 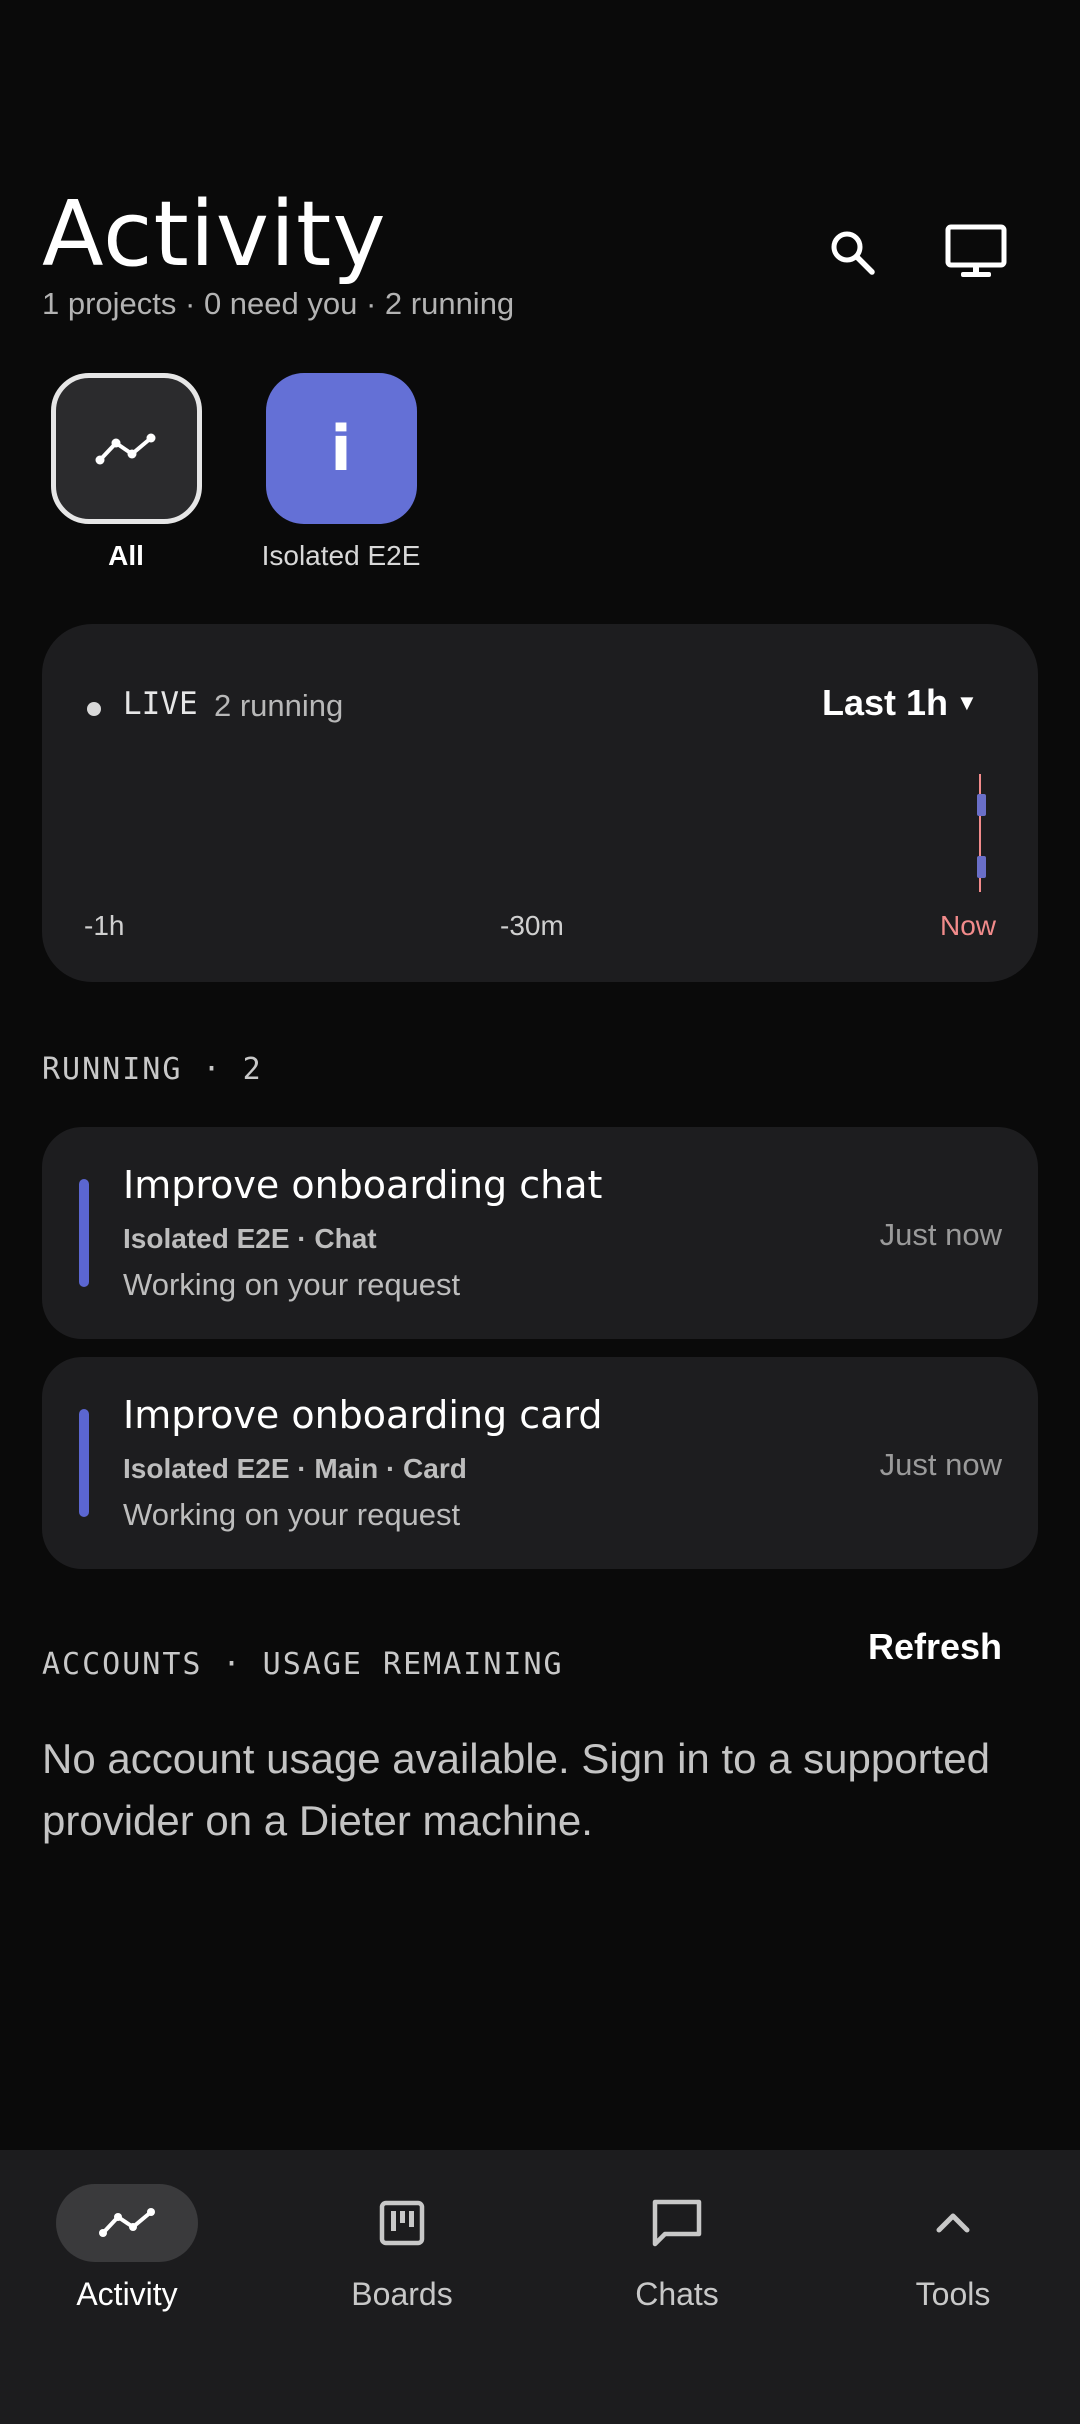 I want to click on nav-label-tools: Tools, so click(x=953, y=2294).